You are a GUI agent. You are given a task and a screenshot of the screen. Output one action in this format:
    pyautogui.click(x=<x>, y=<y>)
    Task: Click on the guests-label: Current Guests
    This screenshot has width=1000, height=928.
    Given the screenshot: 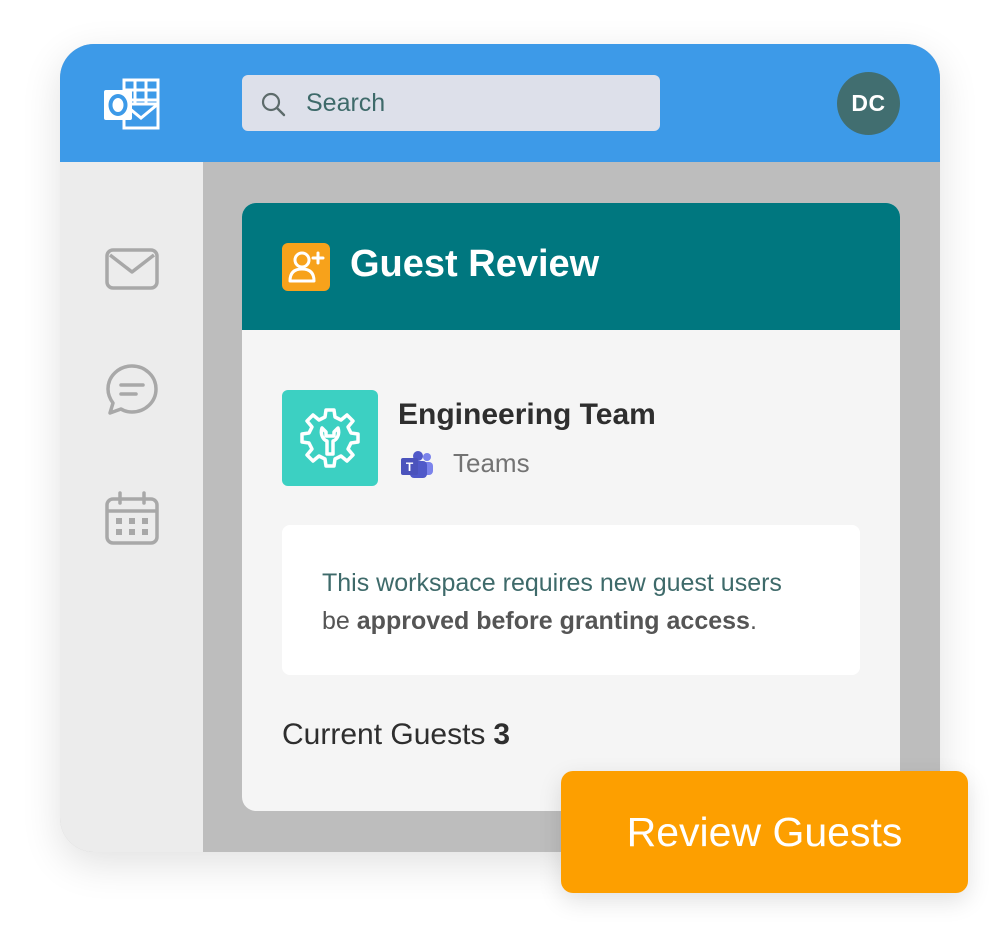 What is the action you would take?
    pyautogui.click(x=384, y=734)
    